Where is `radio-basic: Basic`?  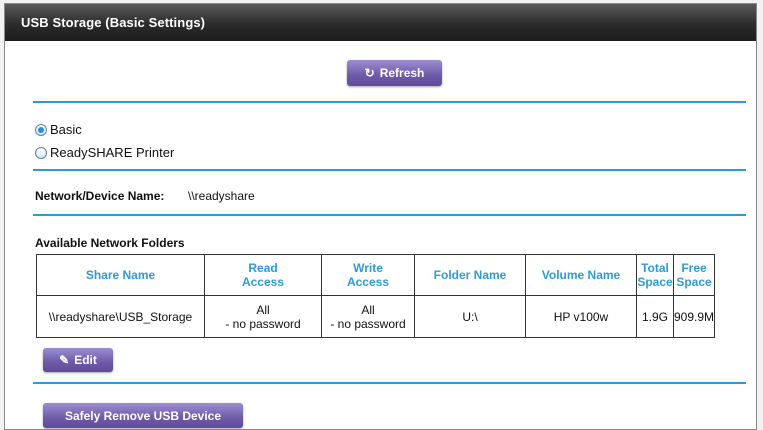
radio-basic: Basic is located at coordinates (58, 129).